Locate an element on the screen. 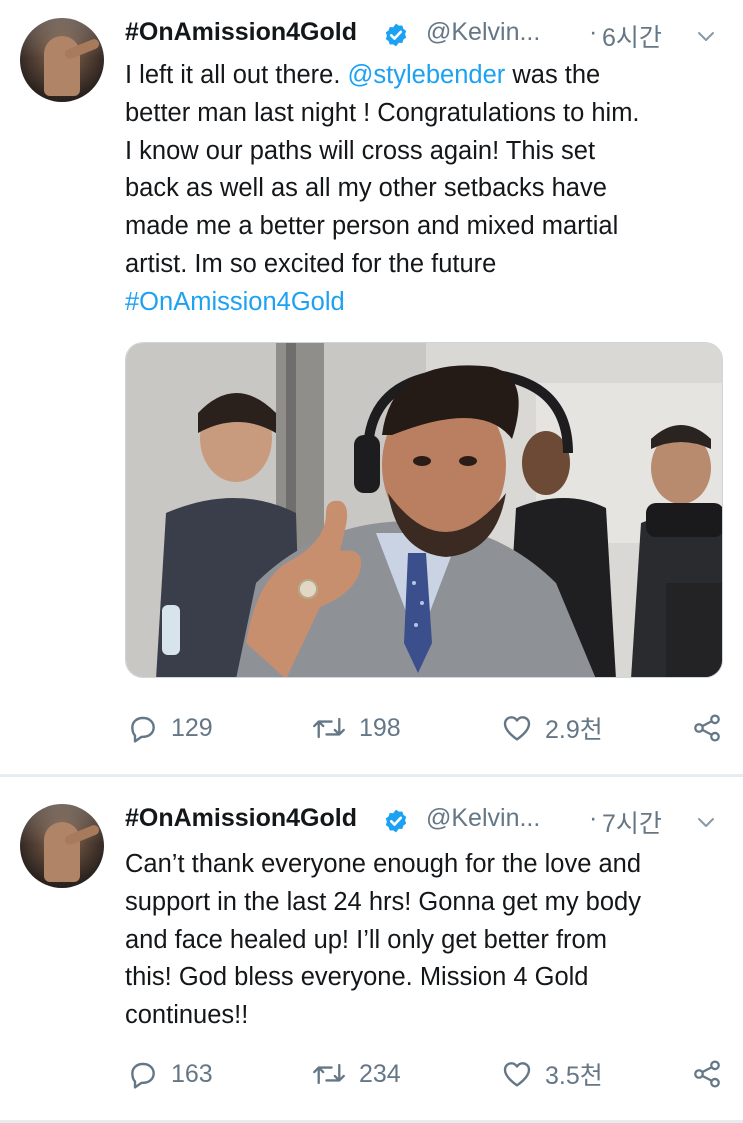 This screenshot has width=743, height=1123. like-button: 2.9천 is located at coordinates (552, 728).